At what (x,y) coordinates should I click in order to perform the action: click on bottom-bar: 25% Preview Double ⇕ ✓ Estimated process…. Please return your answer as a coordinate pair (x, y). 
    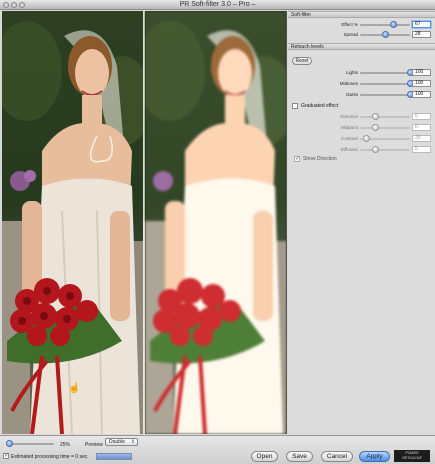
    Looking at the image, I should click on (217, 449).